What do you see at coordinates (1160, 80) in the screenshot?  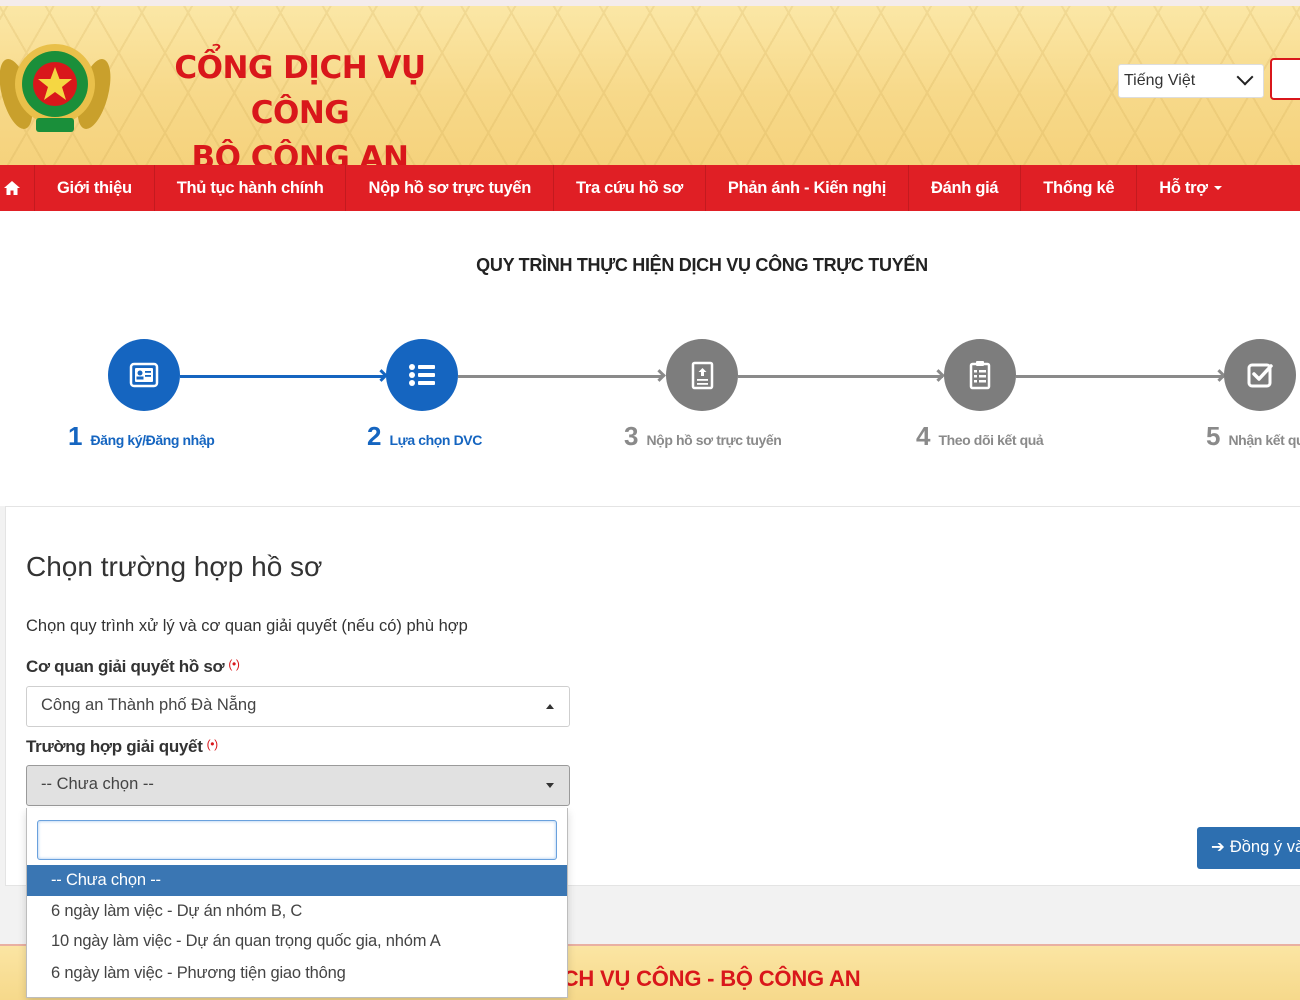 I see `language-value: Tiếng Việt` at bounding box center [1160, 80].